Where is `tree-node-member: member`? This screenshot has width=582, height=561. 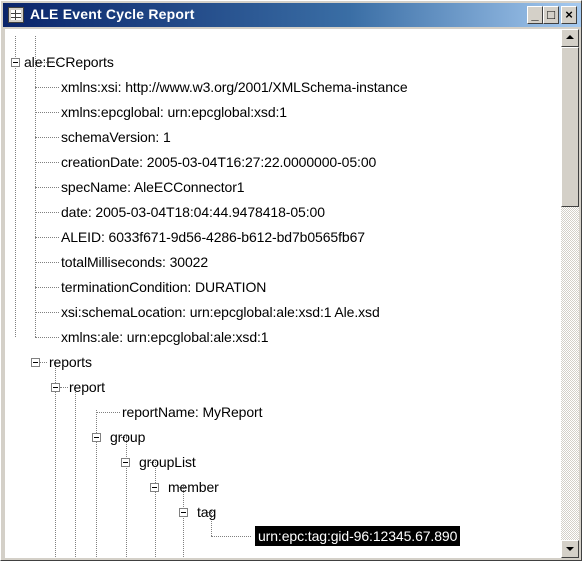 tree-node-member: member is located at coordinates (193, 487).